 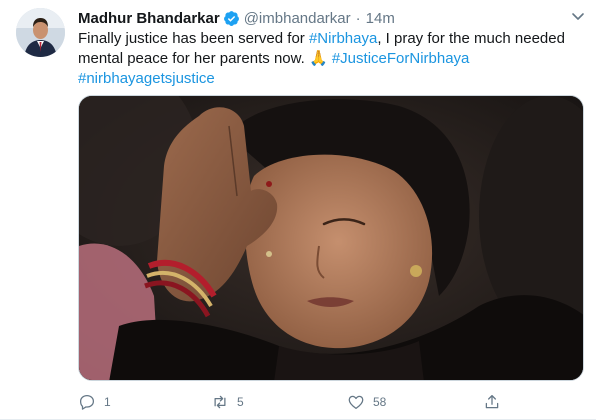 What do you see at coordinates (107, 402) in the screenshot?
I see `reply-count: 1` at bounding box center [107, 402].